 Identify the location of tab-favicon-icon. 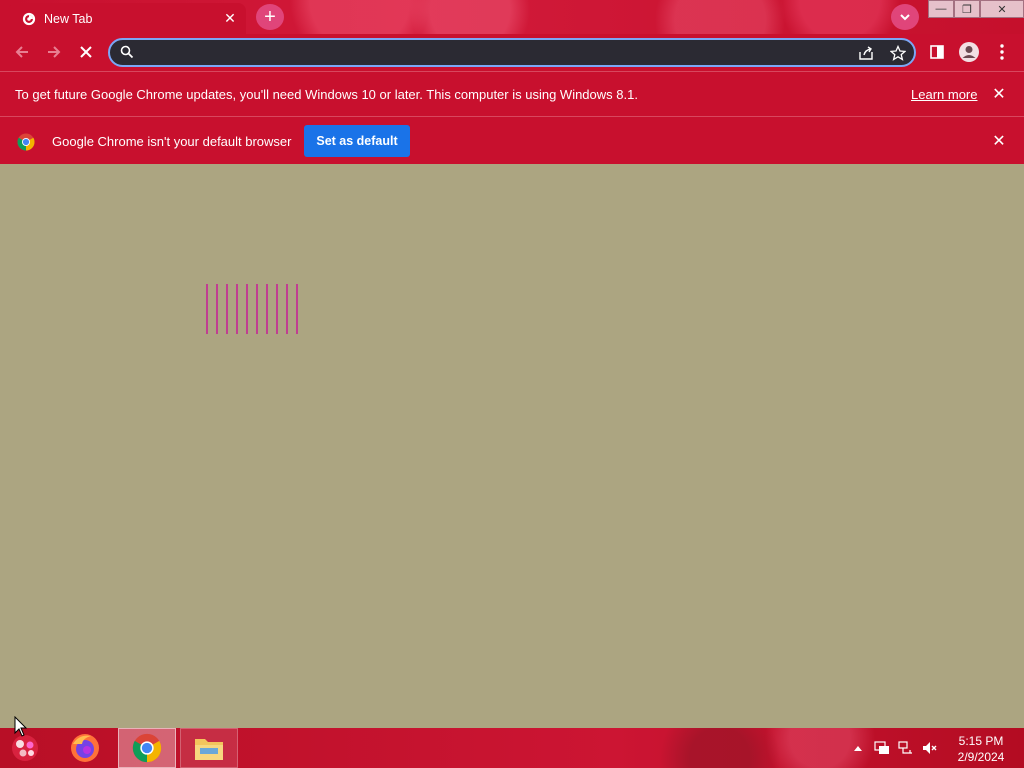
(29, 18).